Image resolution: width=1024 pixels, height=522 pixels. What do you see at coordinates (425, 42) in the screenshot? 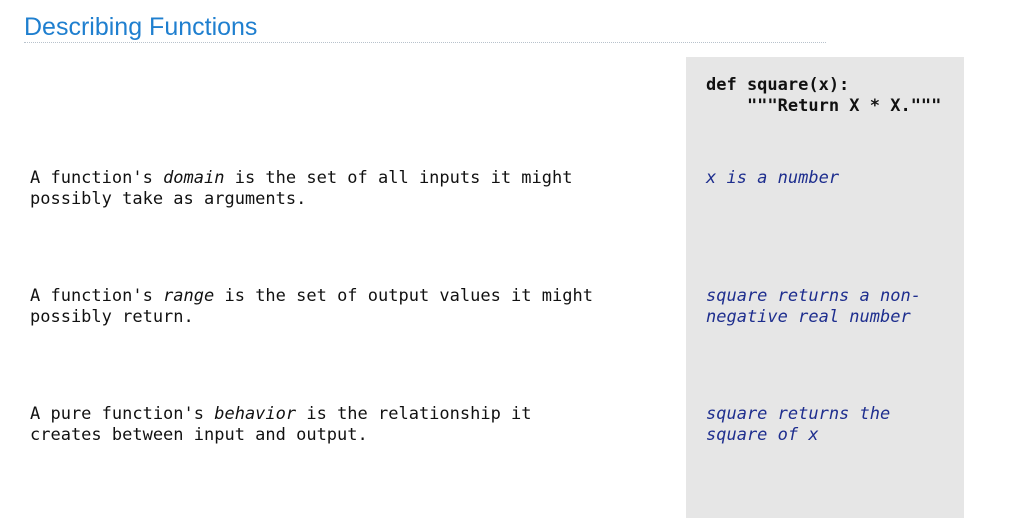
I see `title-divider` at bounding box center [425, 42].